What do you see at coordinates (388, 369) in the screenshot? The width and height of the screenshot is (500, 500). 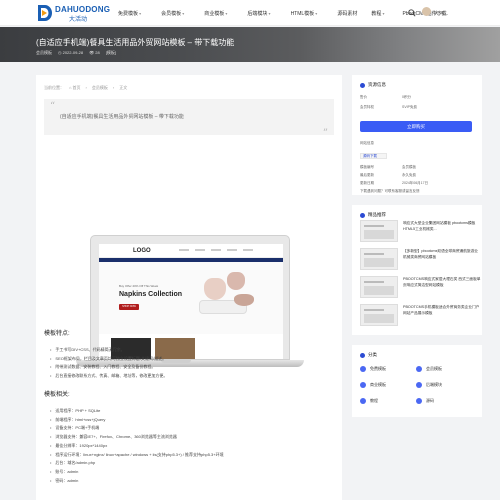 I see `category-item: 免费模板` at bounding box center [388, 369].